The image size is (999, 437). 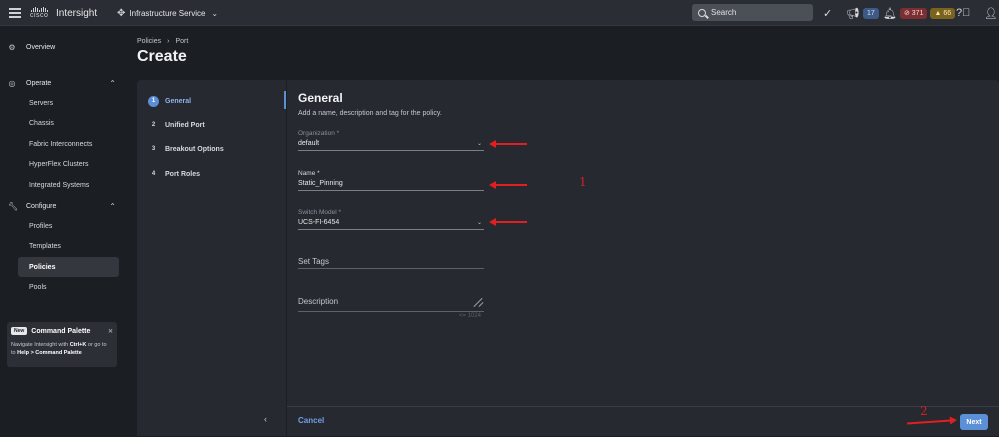 I want to click on service-selector: ✥ Infrastructure Service ⌄, so click(x=167, y=13).